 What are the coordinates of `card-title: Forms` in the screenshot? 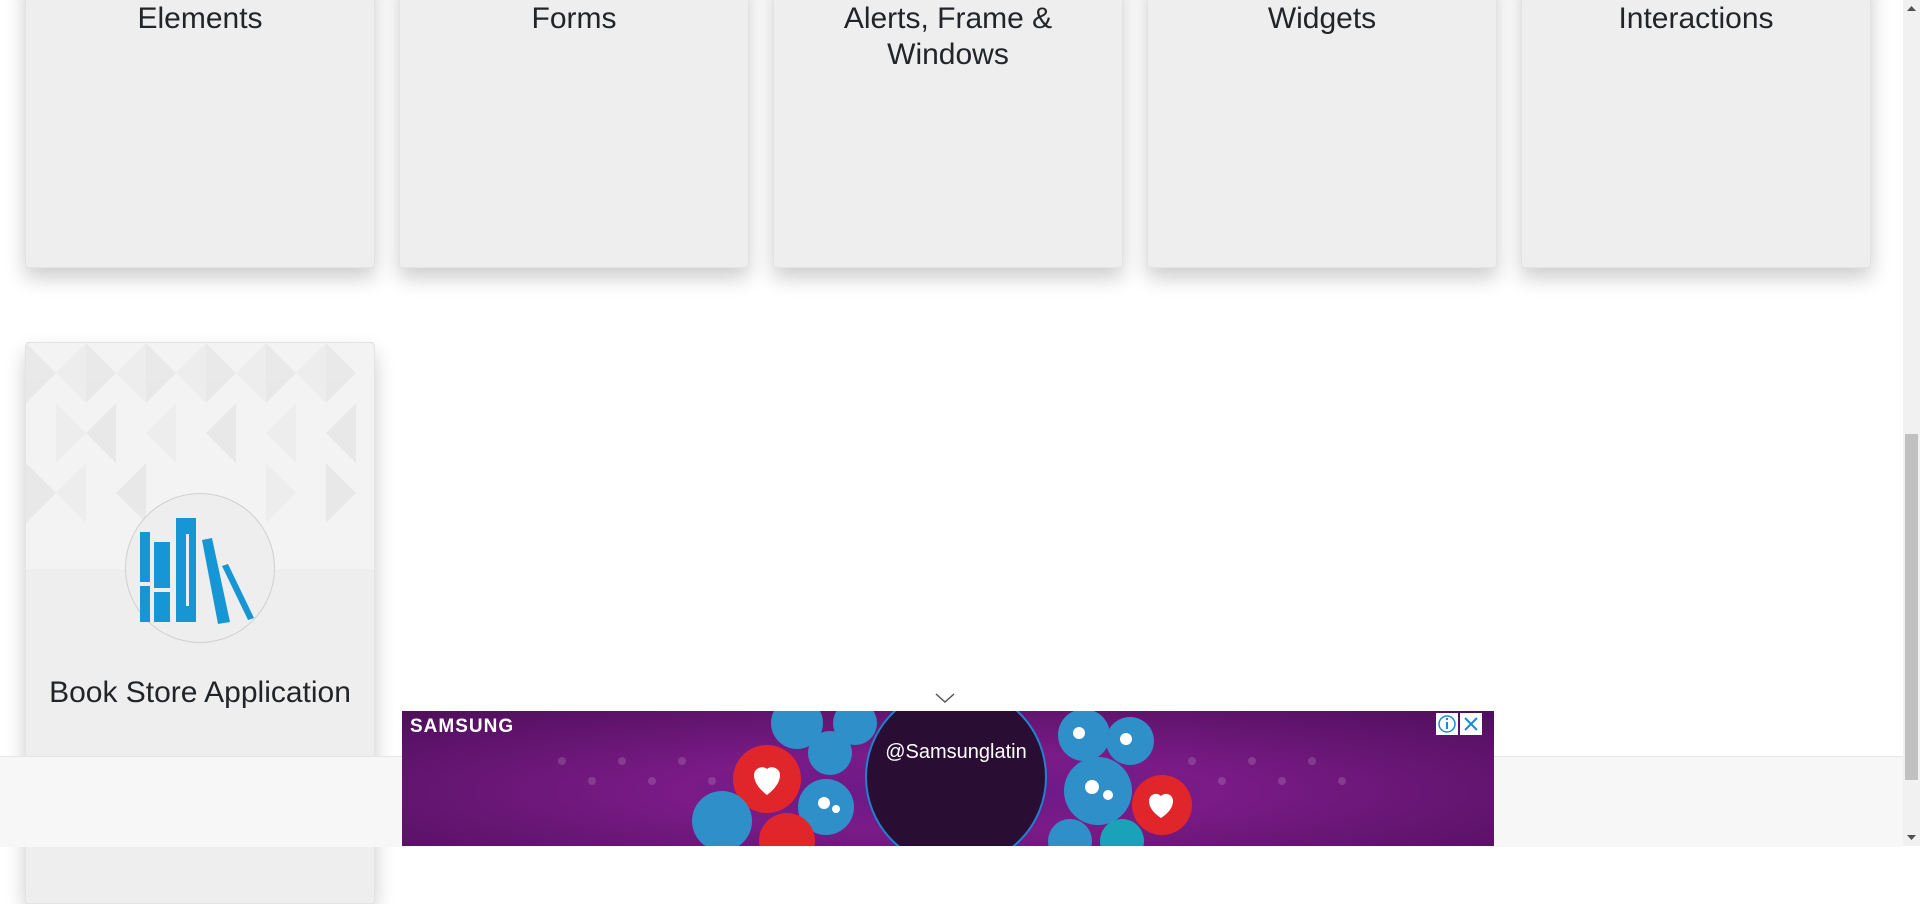 It's located at (574, 18).